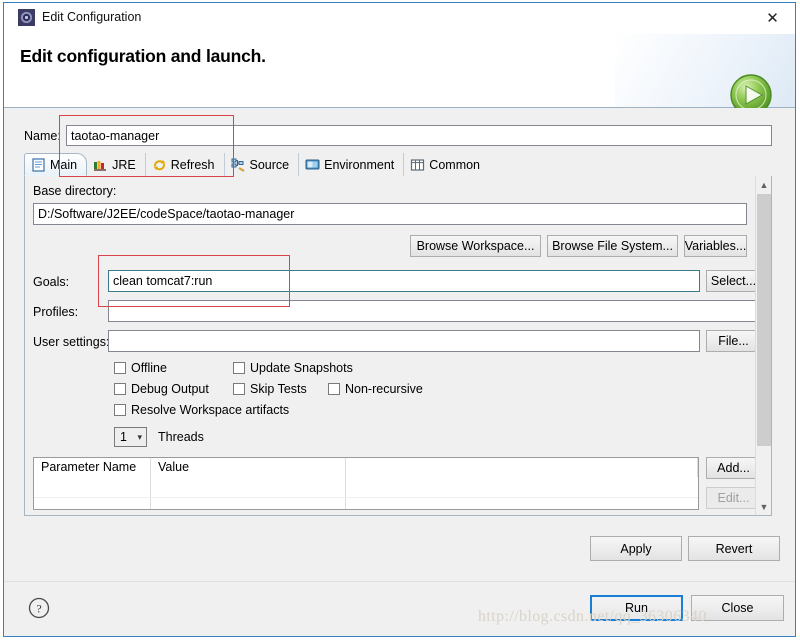 This screenshot has height=640, width=800. I want to click on common-table-icon, so click(417, 165).